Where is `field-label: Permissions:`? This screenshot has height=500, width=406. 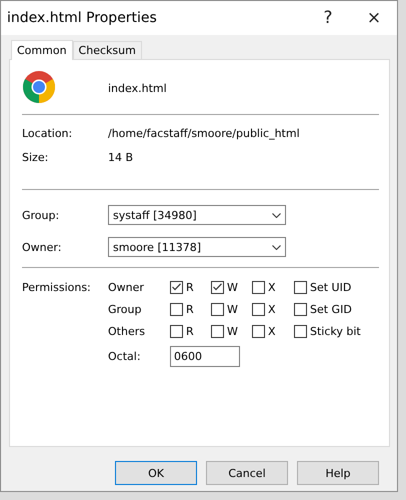 field-label: Permissions: is located at coordinates (57, 288).